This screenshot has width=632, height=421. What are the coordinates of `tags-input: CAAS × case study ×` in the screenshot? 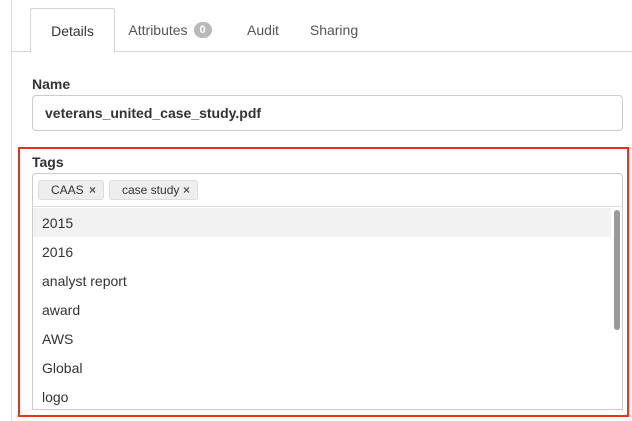 It's located at (327, 190).